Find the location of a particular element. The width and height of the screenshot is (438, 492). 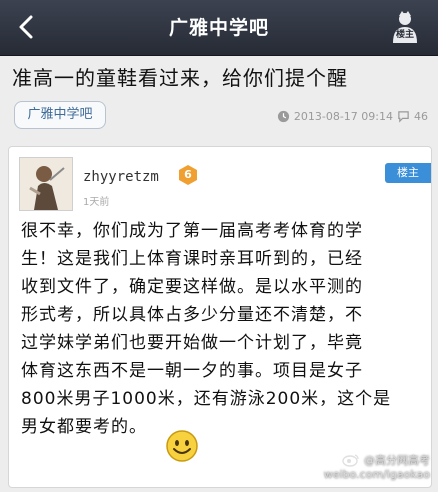

page-title: 广雅中学吧 is located at coordinates (218, 28).